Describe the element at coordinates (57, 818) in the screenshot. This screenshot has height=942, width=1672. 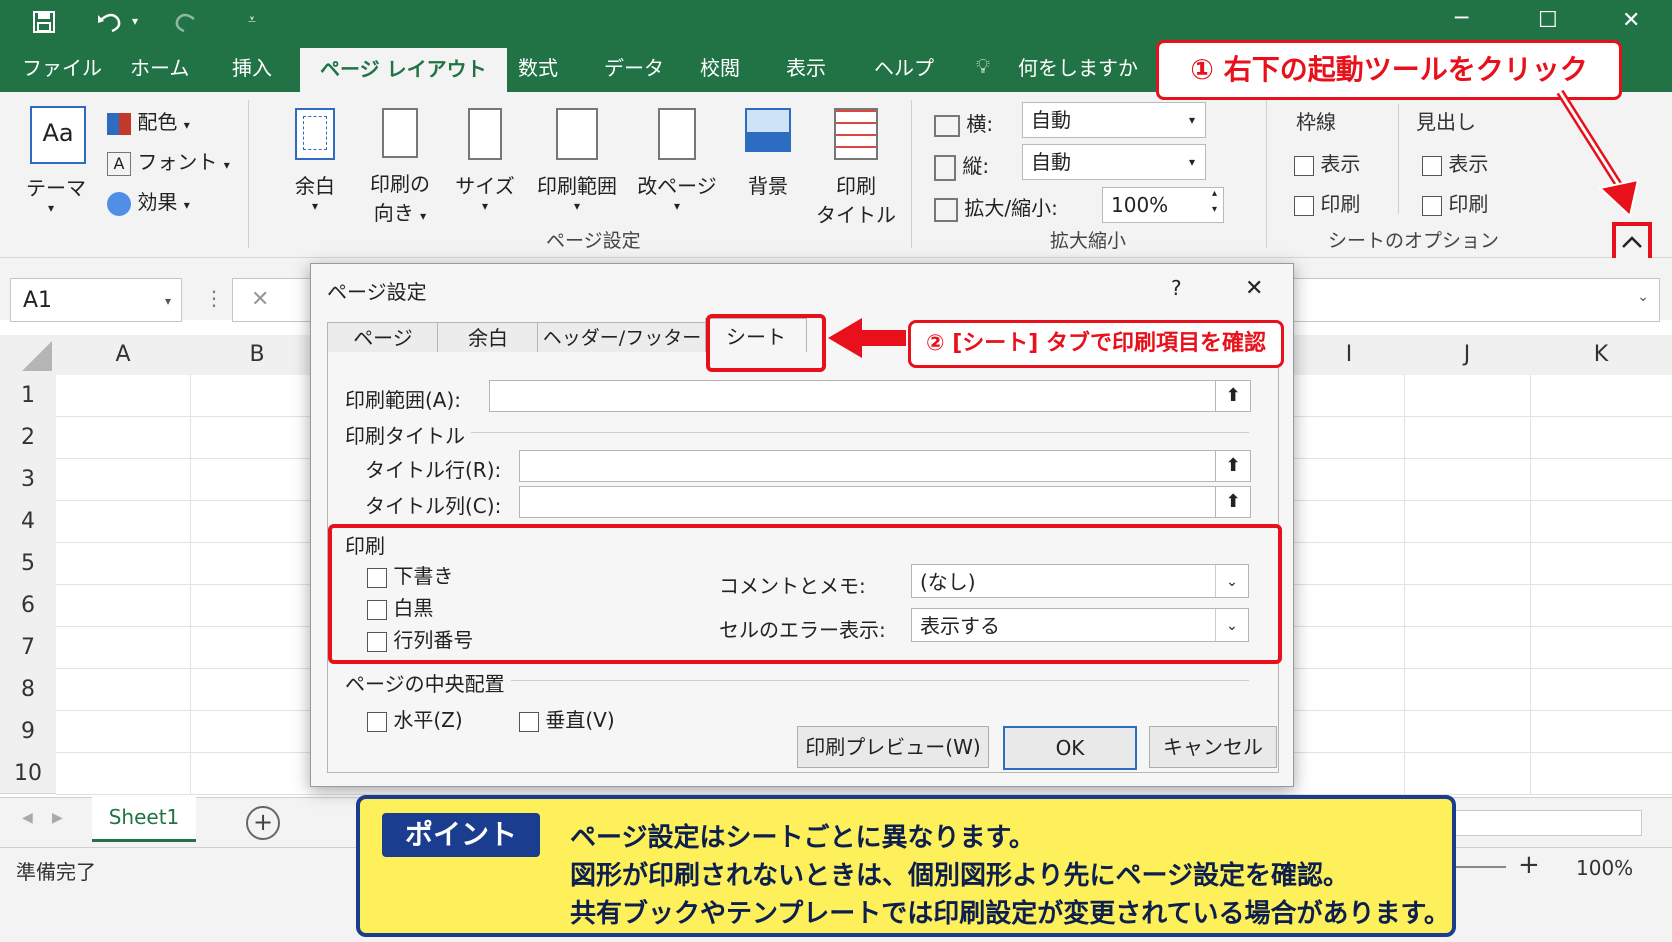
I see `scroll-right-icon: ▶` at that location.